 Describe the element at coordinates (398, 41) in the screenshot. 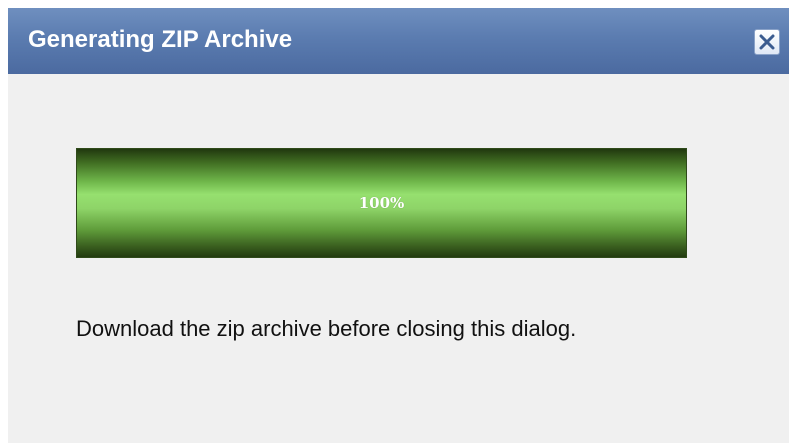

I see `dialog-titlebar: Generating ZIP Archive` at that location.